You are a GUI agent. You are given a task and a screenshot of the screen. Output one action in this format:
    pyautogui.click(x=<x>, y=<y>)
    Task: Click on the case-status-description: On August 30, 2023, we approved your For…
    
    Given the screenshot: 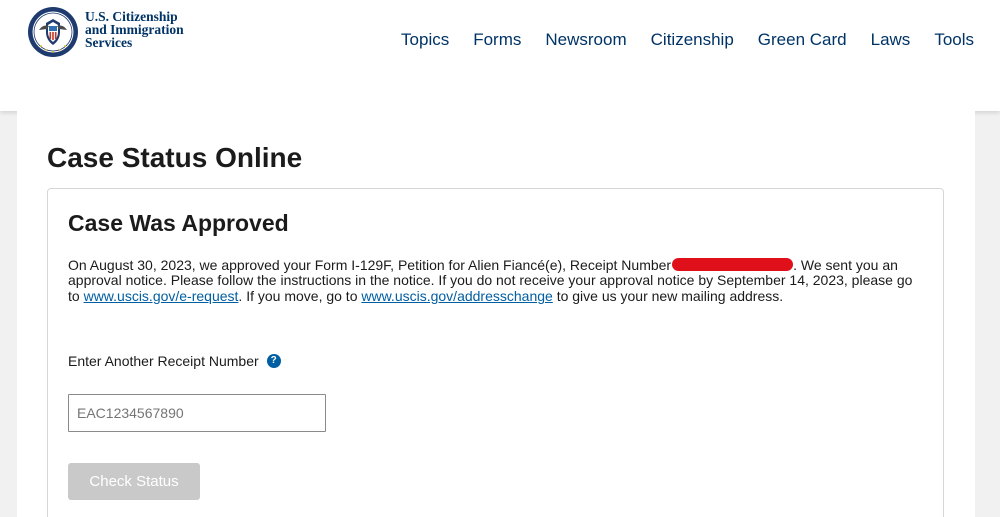 What is the action you would take?
    pyautogui.click(x=495, y=280)
    